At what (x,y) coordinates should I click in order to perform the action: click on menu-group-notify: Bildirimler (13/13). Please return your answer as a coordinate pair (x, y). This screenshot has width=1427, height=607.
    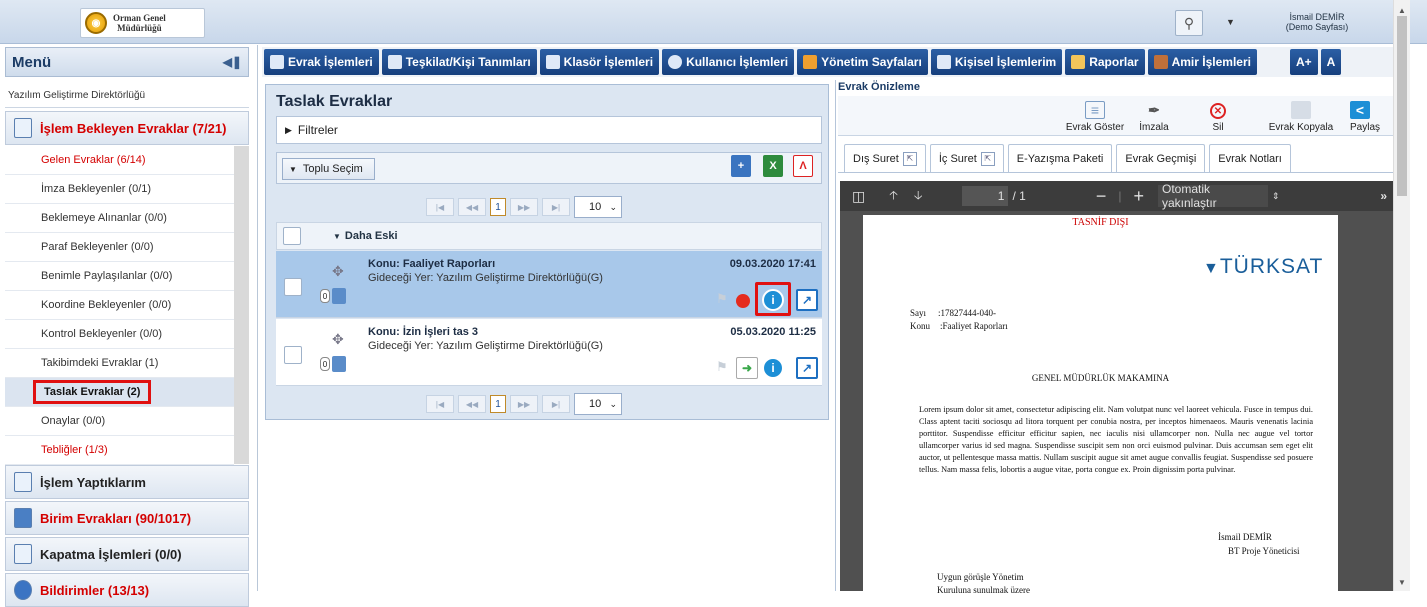
    Looking at the image, I should click on (127, 590).